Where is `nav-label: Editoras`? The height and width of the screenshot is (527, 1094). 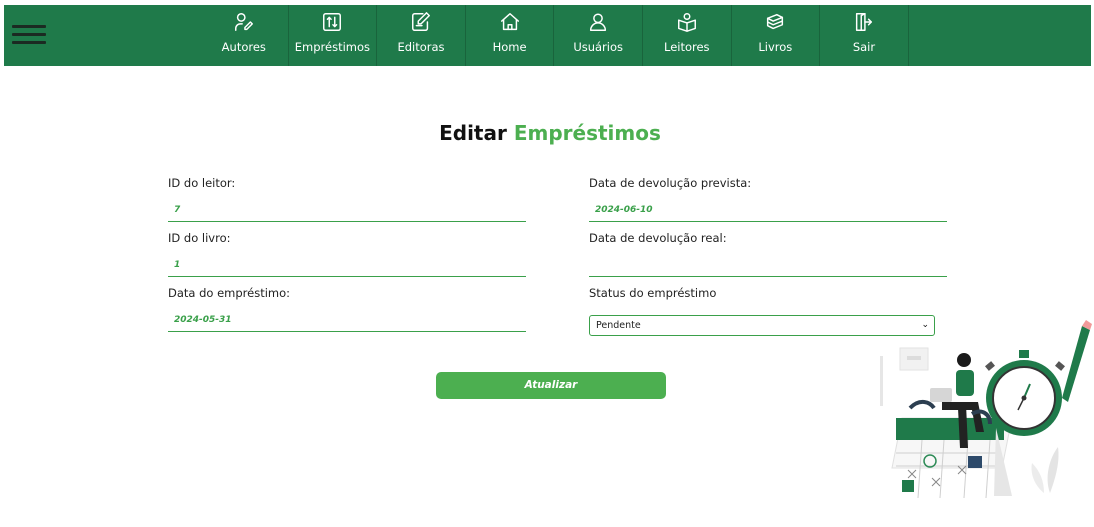
nav-label: Editoras is located at coordinates (421, 47).